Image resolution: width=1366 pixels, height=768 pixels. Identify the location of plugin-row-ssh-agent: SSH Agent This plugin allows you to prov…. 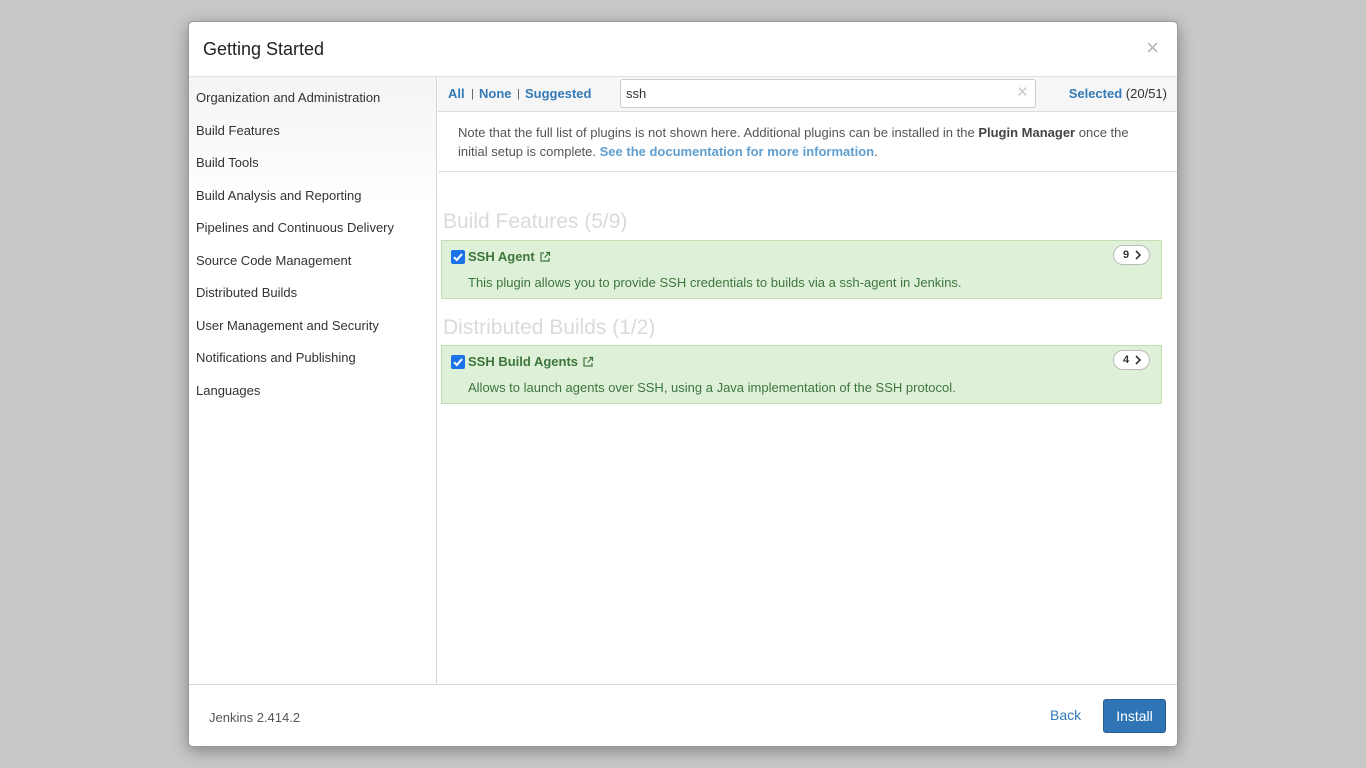
(801, 269).